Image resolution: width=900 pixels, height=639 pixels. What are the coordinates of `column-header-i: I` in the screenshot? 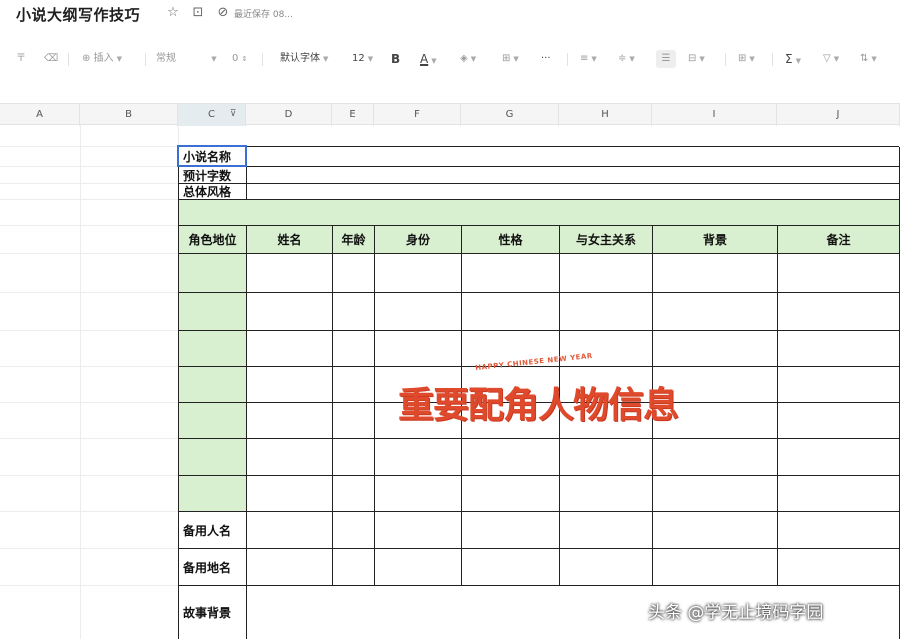 It's located at (714, 115).